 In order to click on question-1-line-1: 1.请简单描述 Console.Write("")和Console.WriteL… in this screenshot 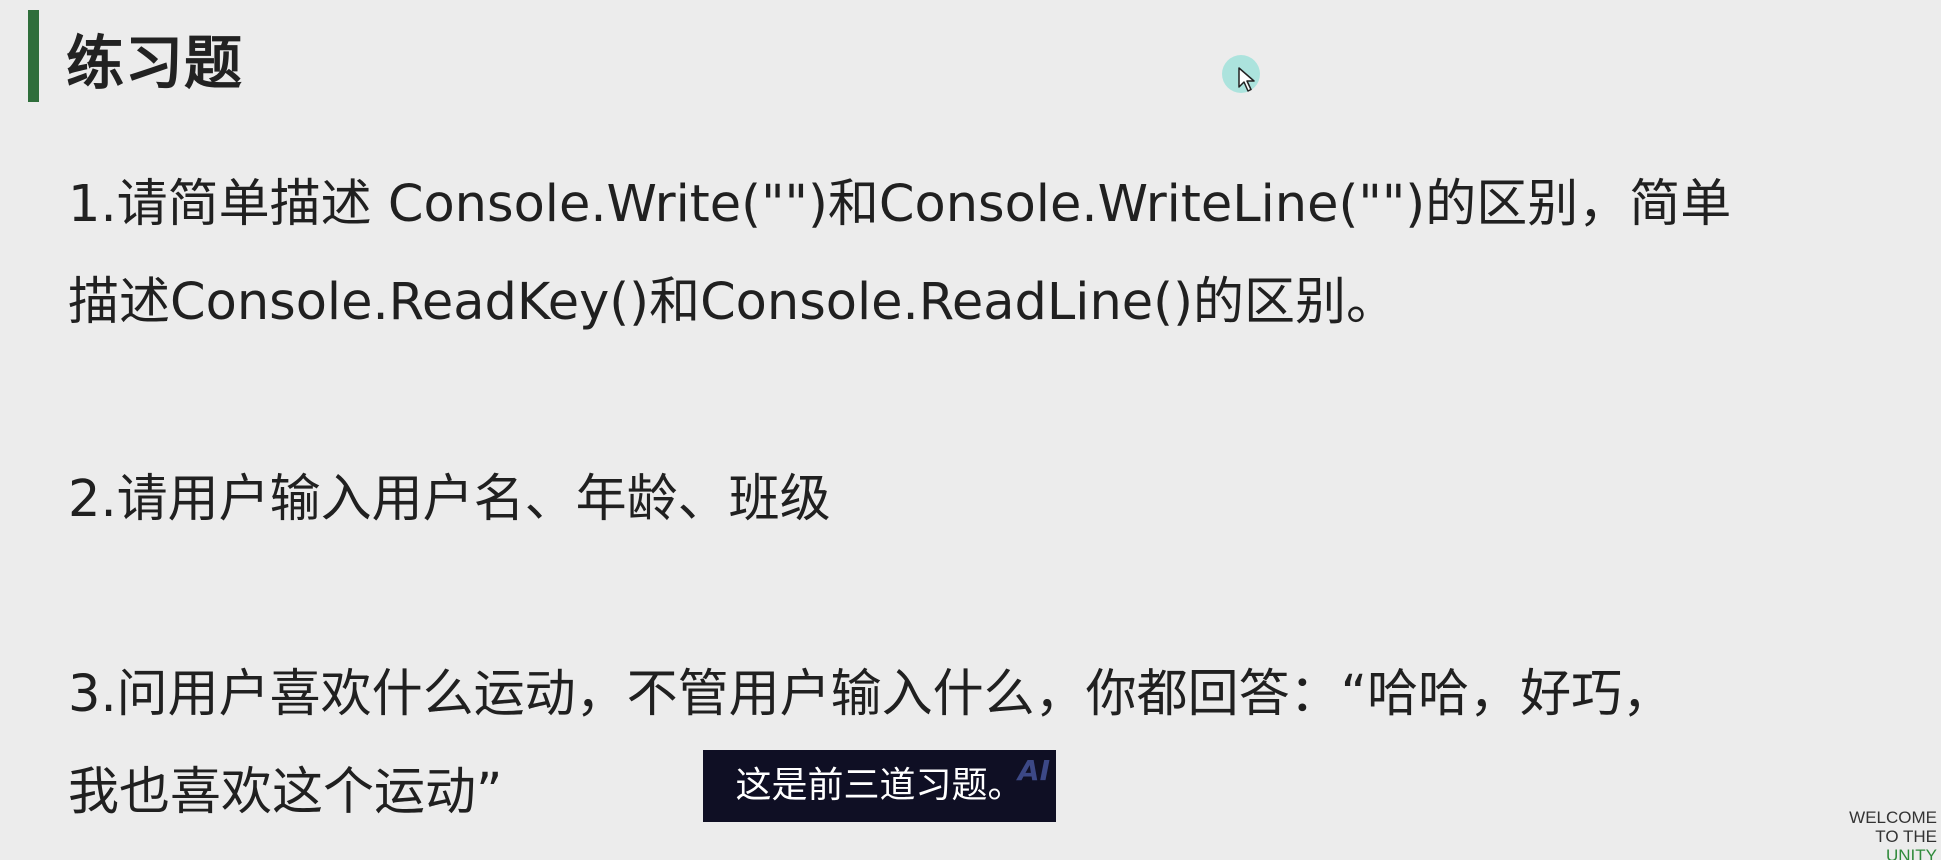, I will do `click(900, 204)`.